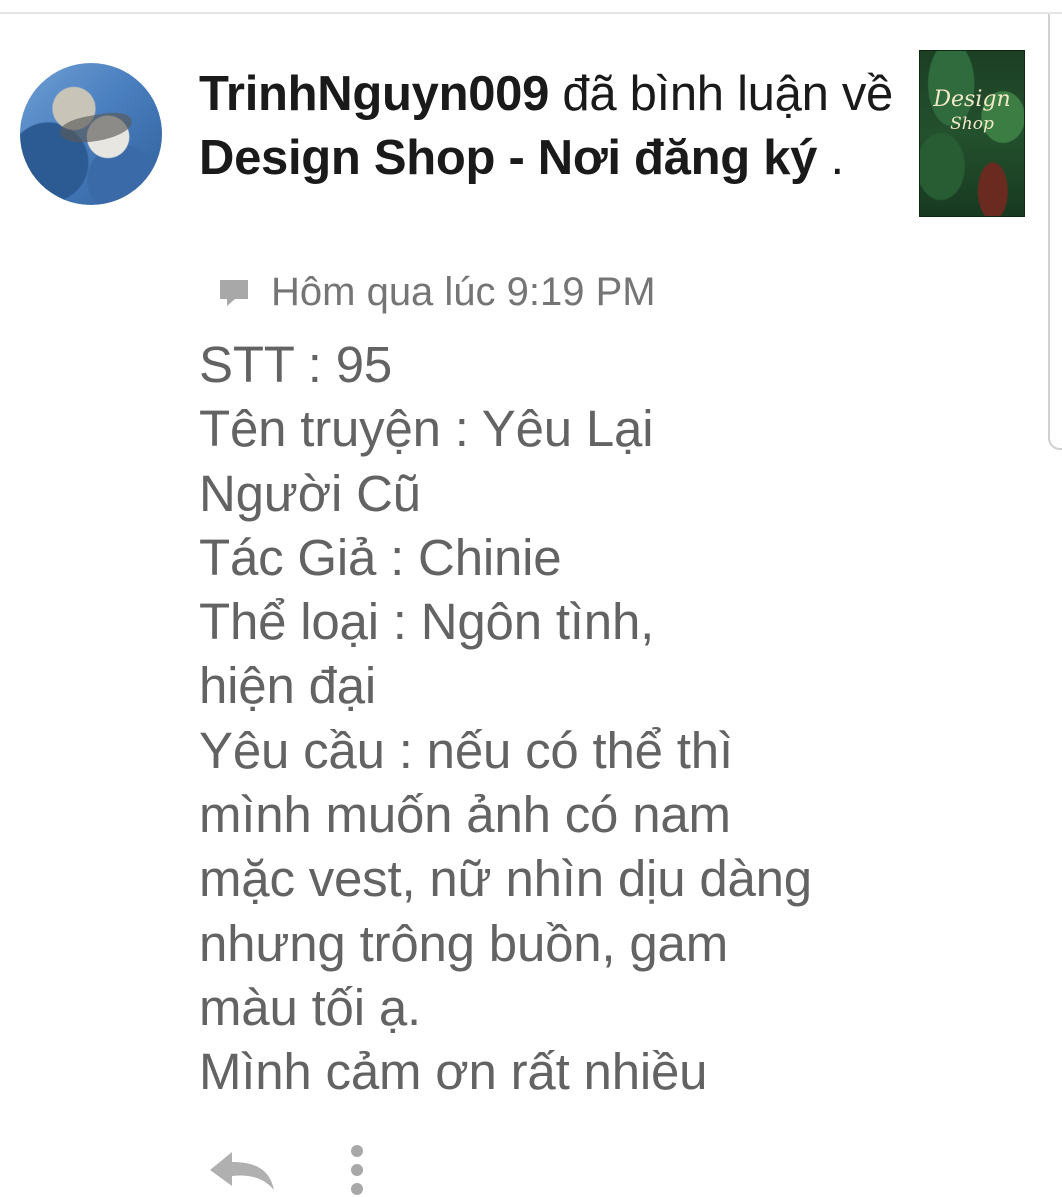 The width and height of the screenshot is (1062, 1197). I want to click on headline-suffix: ., so click(830, 158).